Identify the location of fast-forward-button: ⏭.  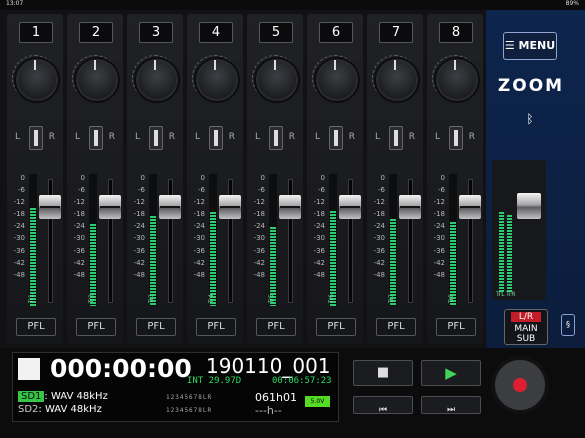
(451, 405).